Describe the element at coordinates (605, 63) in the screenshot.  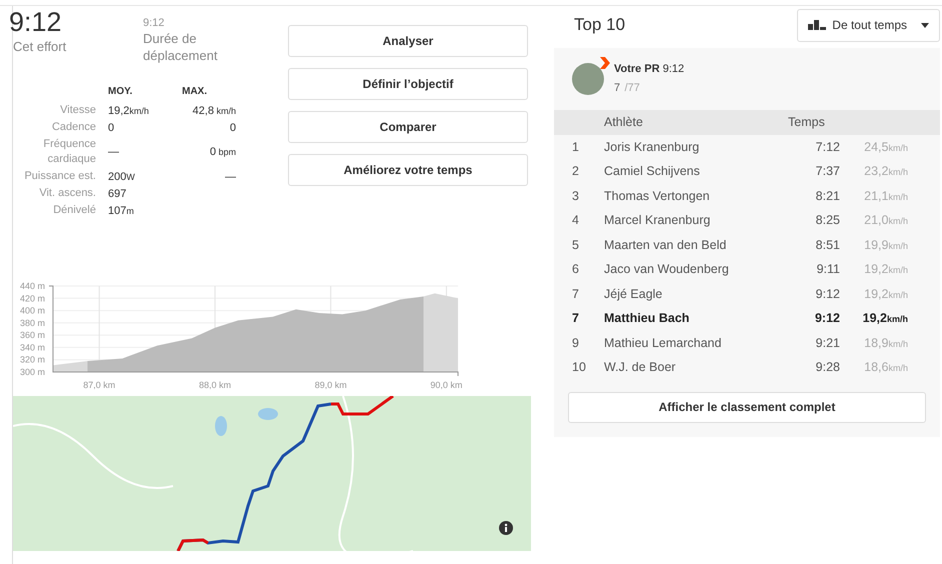
I see `chevron-badge-icon` at that location.